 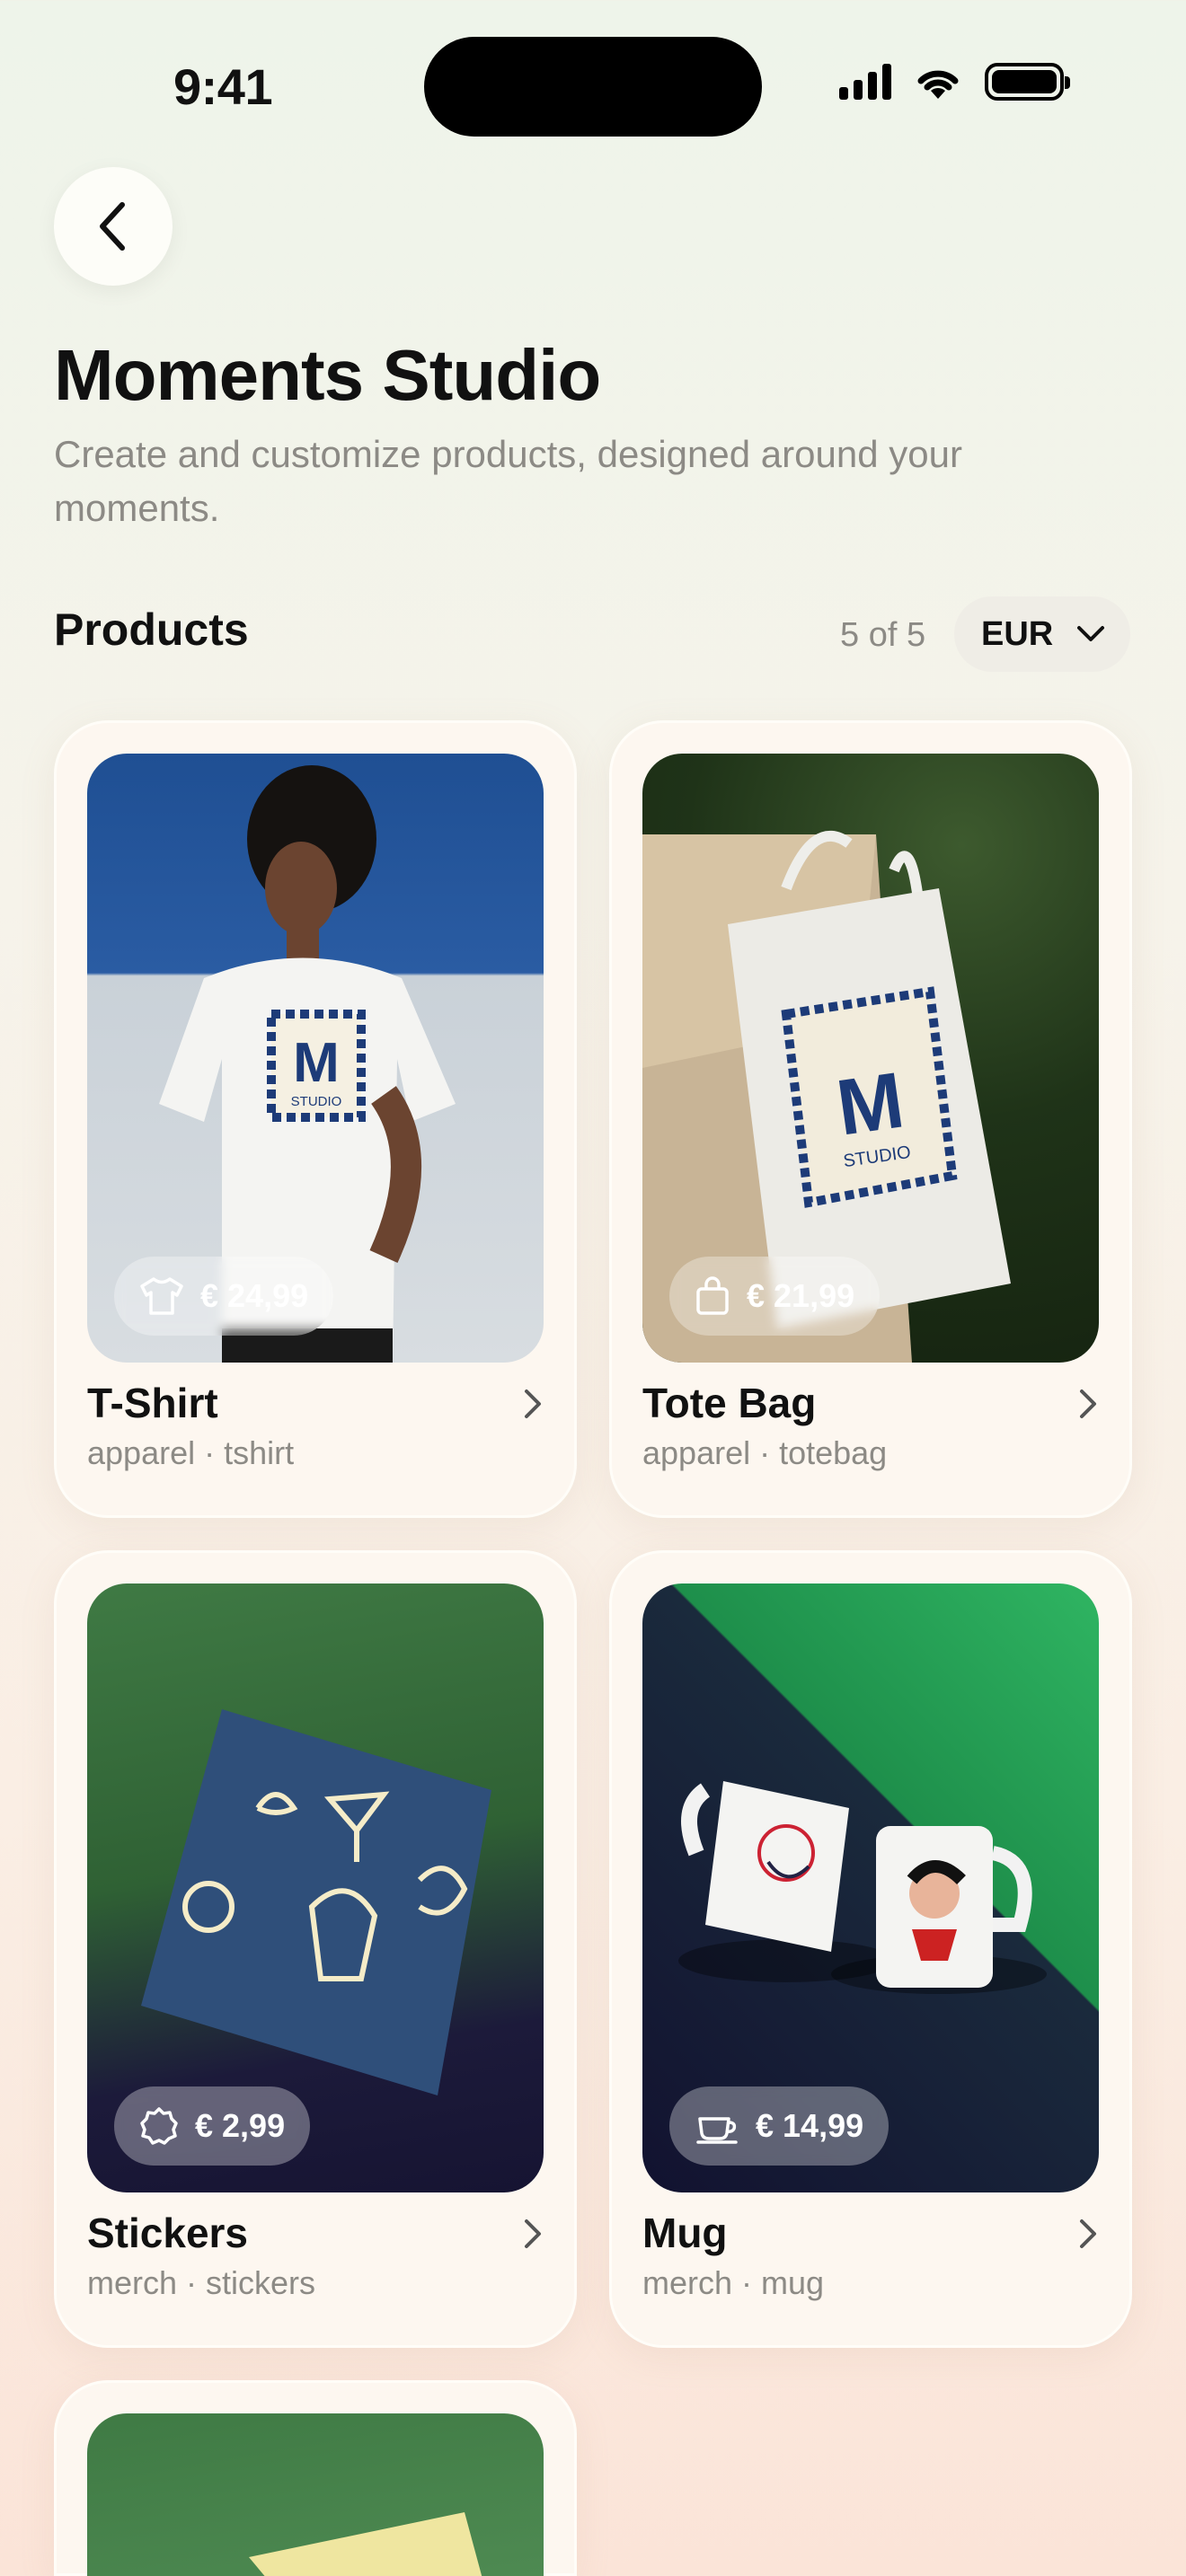 I want to click on product-card-stickers: € 2,99 Stickers merch · stickers, so click(x=315, y=1949).